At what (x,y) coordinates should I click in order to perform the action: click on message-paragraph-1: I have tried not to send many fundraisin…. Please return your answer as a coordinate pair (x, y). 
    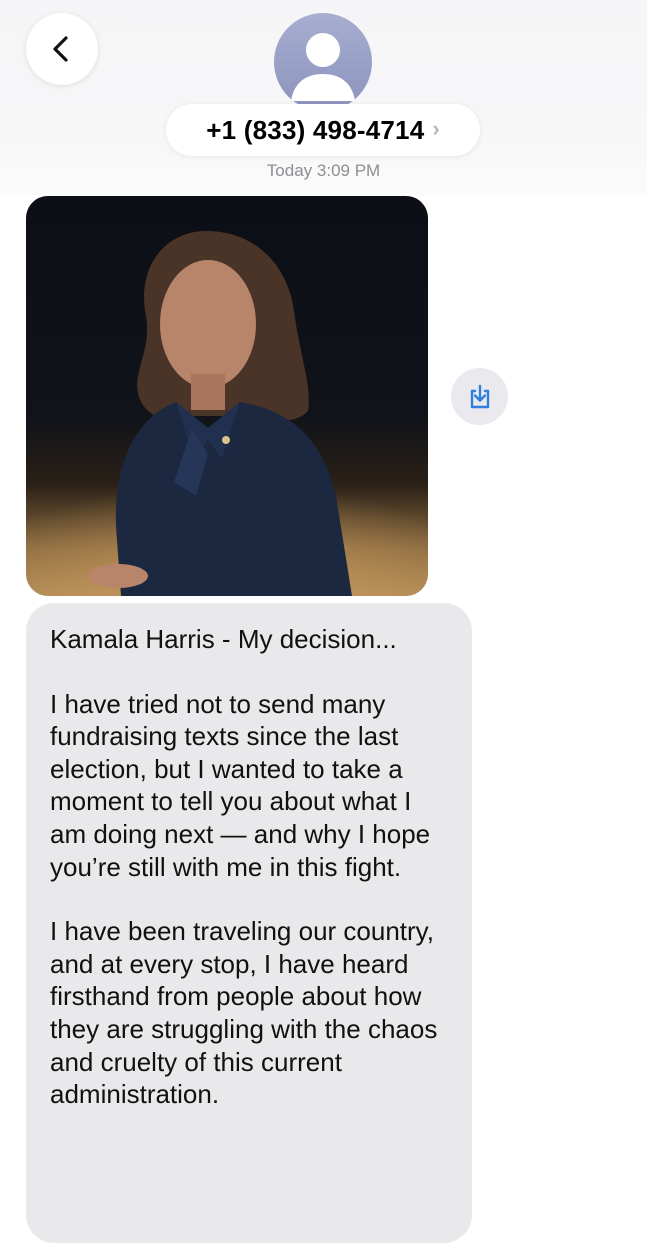
    Looking at the image, I should click on (240, 785).